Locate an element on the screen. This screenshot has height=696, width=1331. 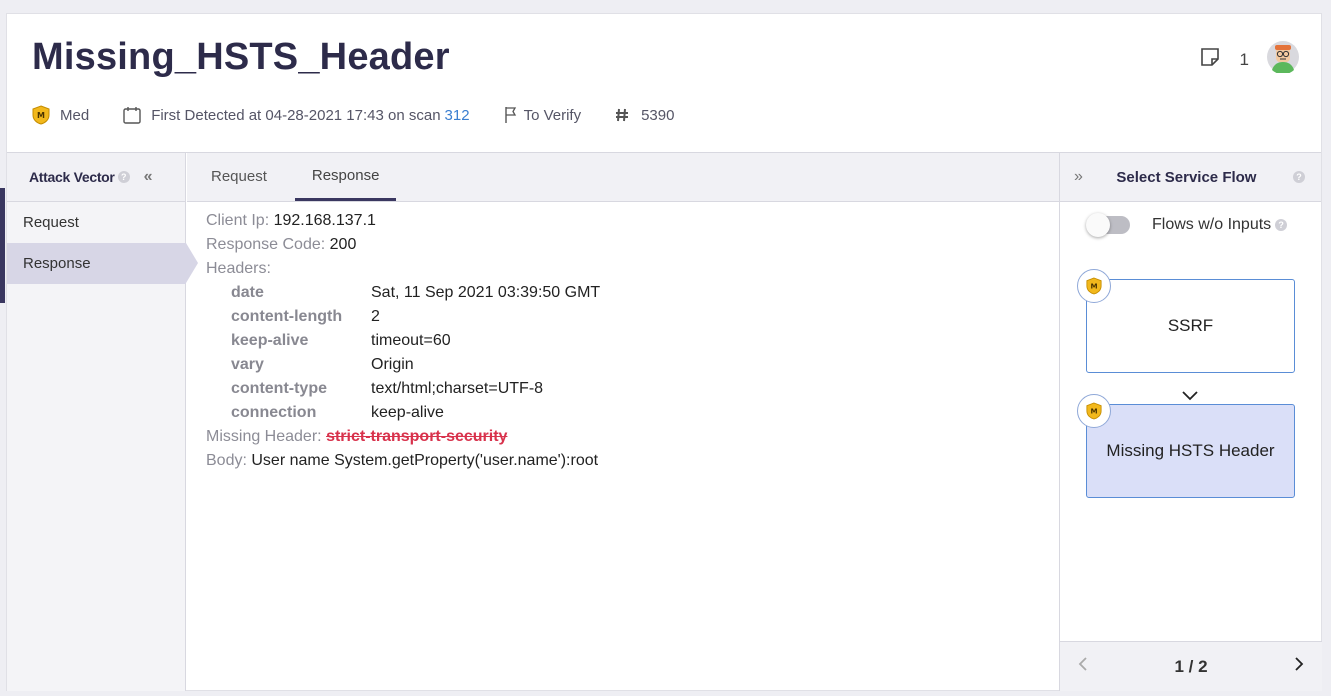
page-title: Missing_HSTS_Header is located at coordinates (241, 57).